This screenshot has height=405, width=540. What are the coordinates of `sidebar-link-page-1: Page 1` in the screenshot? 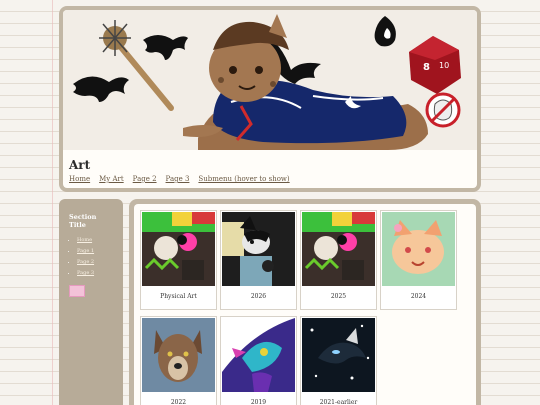 It's located at (85, 251).